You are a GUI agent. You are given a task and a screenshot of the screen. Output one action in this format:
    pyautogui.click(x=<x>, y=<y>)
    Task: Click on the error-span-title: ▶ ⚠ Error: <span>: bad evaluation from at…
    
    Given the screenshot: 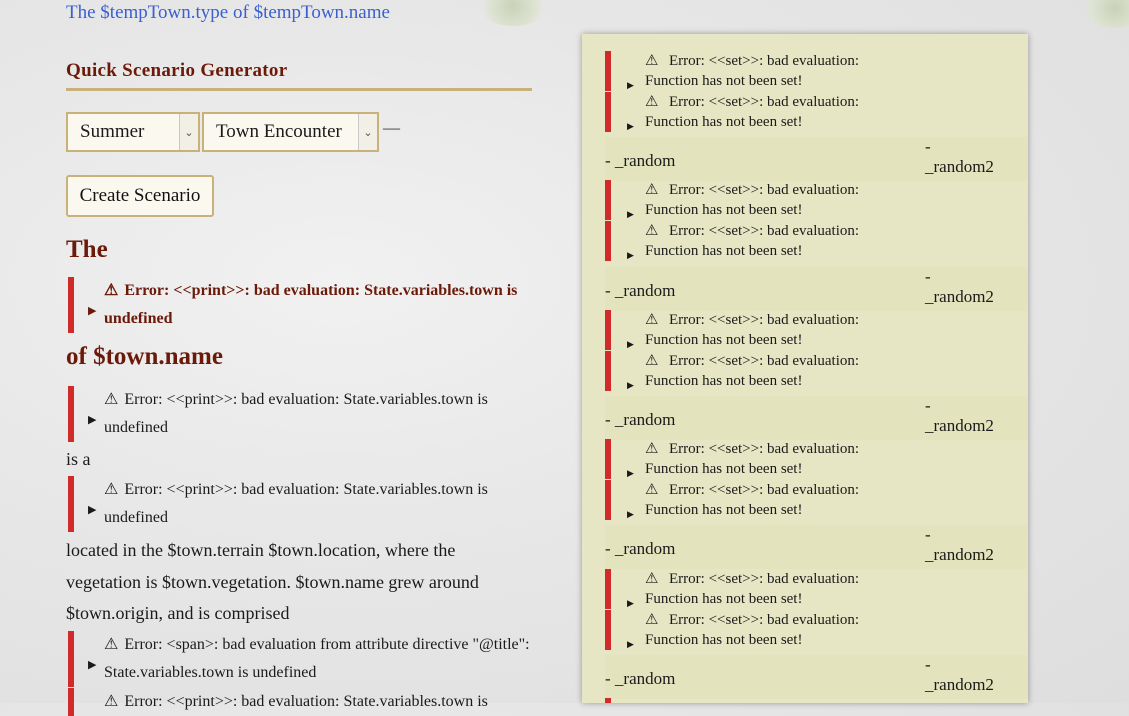 What is the action you would take?
    pyautogui.click(x=299, y=659)
    